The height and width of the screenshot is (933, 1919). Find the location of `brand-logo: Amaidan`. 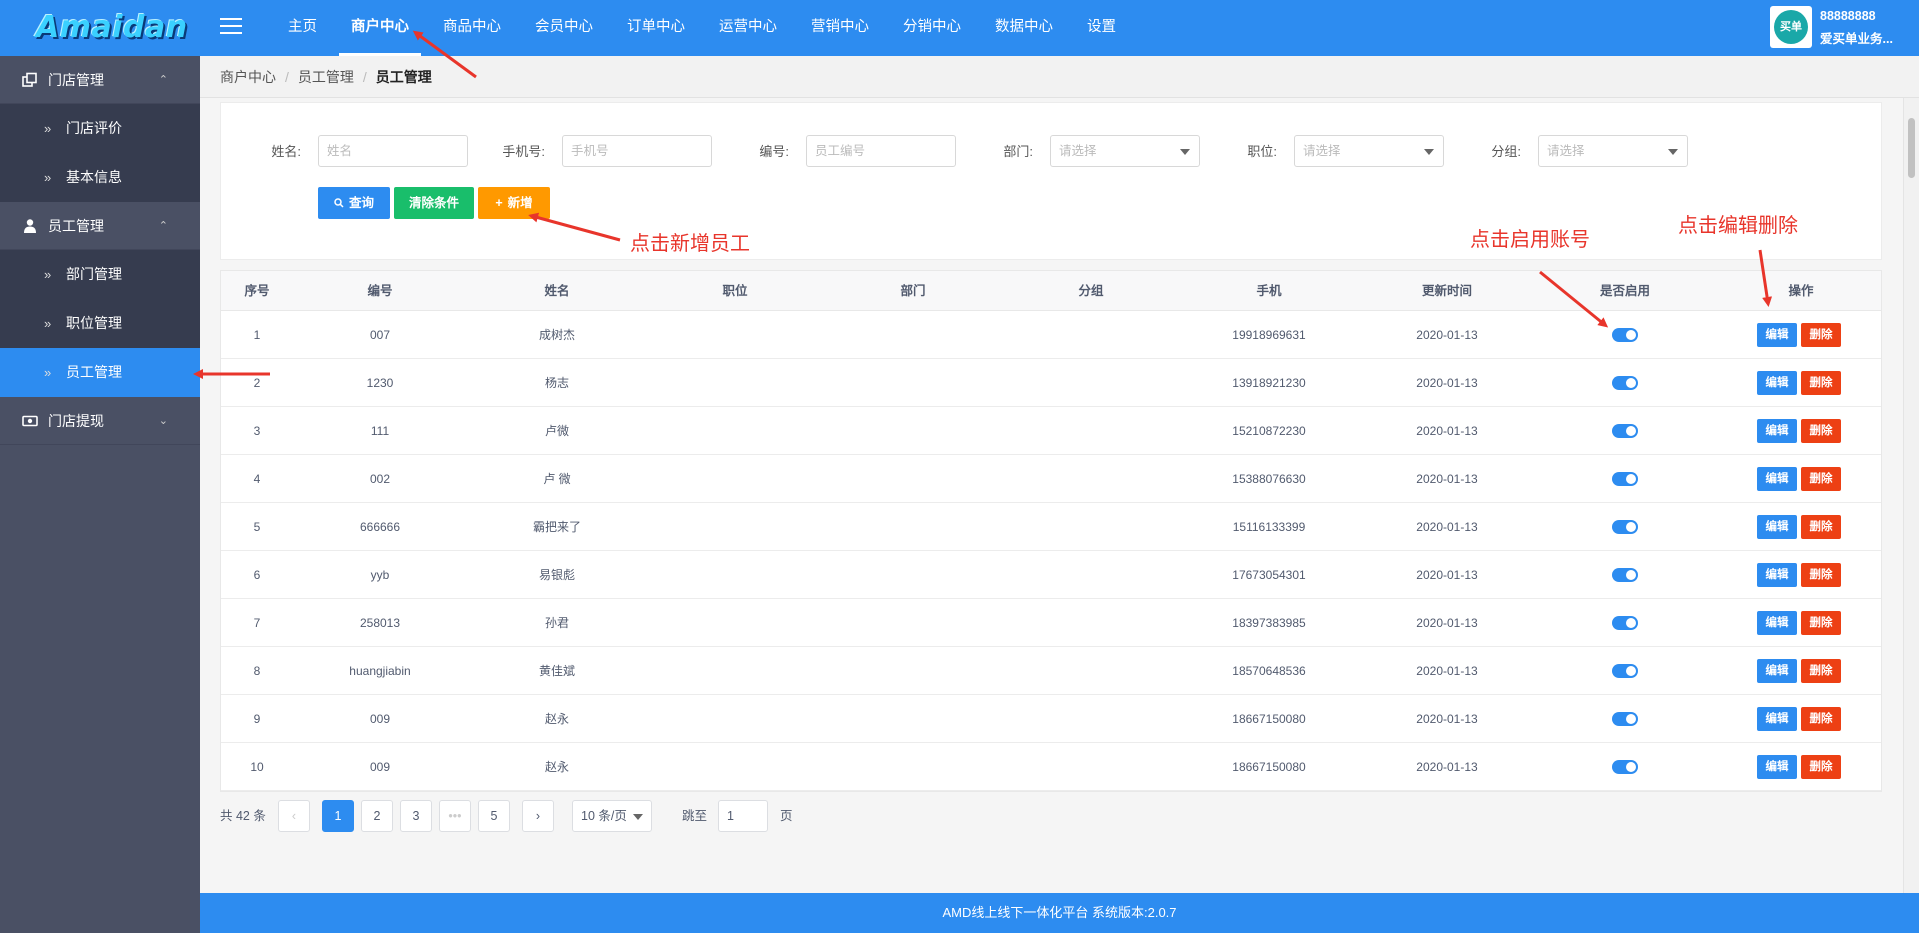

brand-logo: Amaidan is located at coordinates (116, 28).